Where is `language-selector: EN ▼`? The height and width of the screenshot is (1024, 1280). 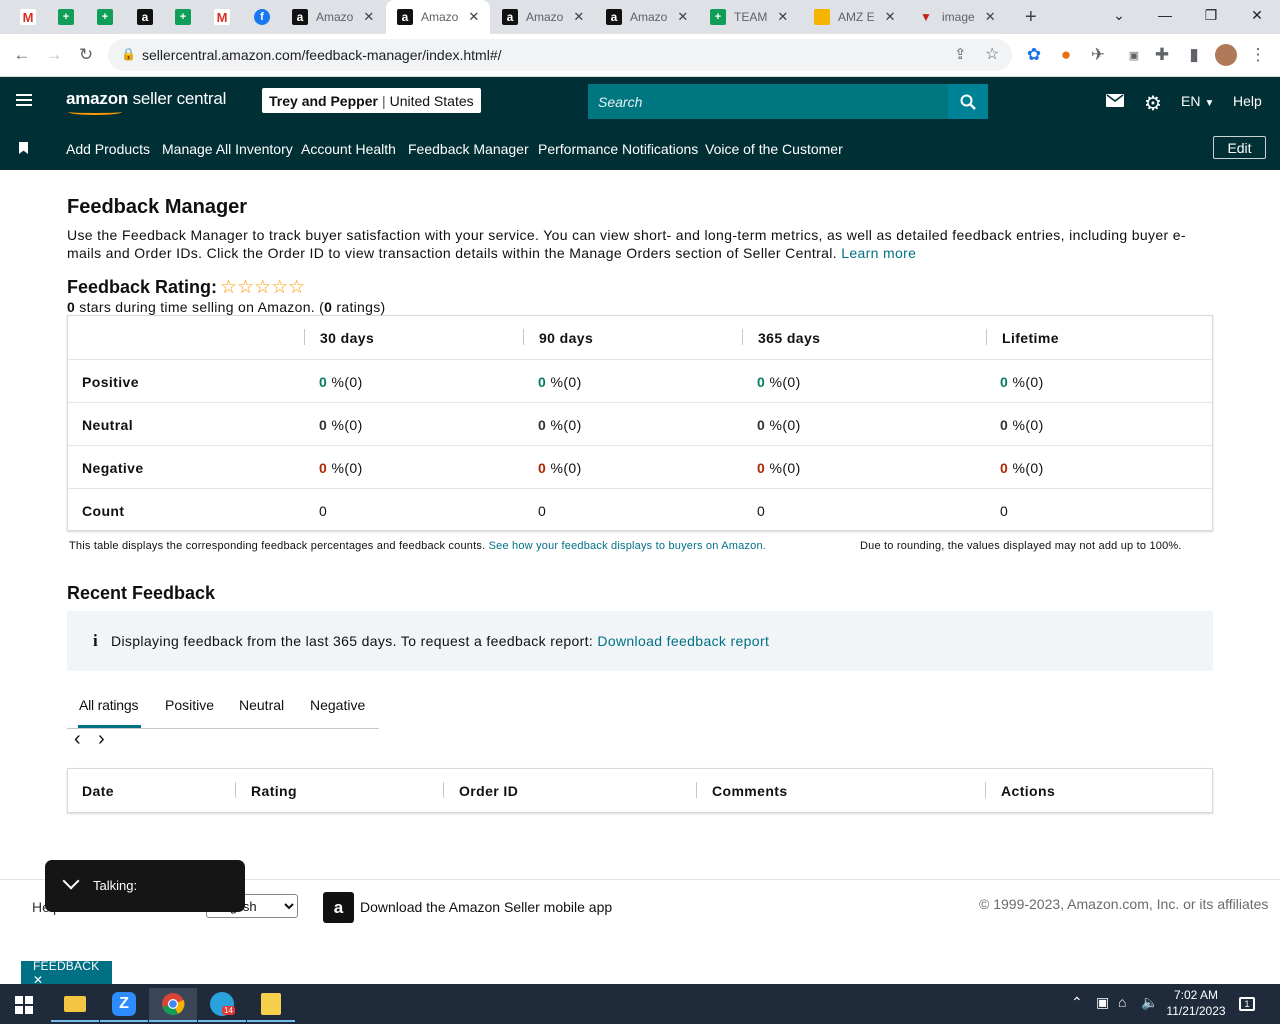
language-selector: EN ▼ is located at coordinates (1197, 101).